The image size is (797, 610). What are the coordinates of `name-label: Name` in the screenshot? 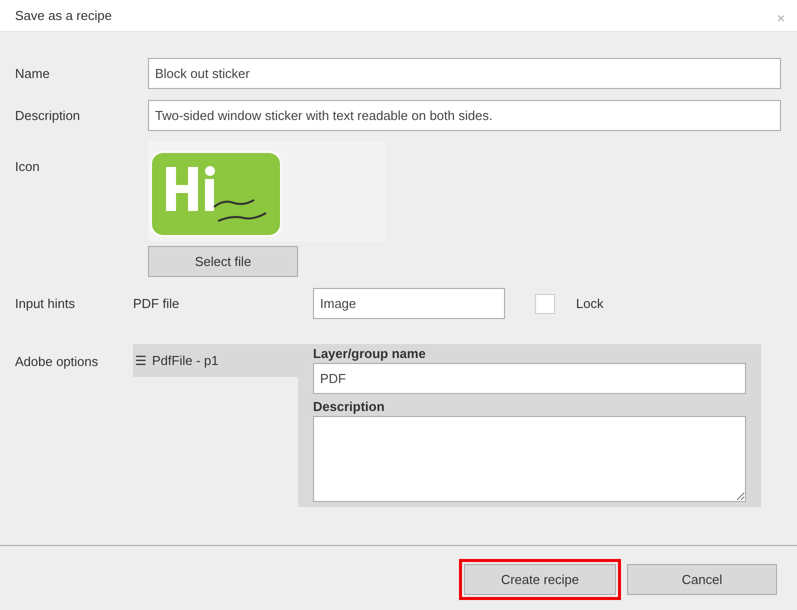 It's located at (33, 73).